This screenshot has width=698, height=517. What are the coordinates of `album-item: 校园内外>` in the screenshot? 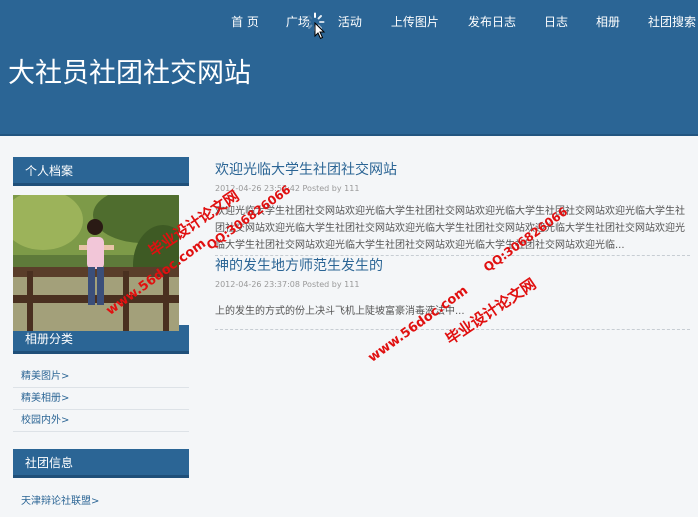 It's located at (101, 421).